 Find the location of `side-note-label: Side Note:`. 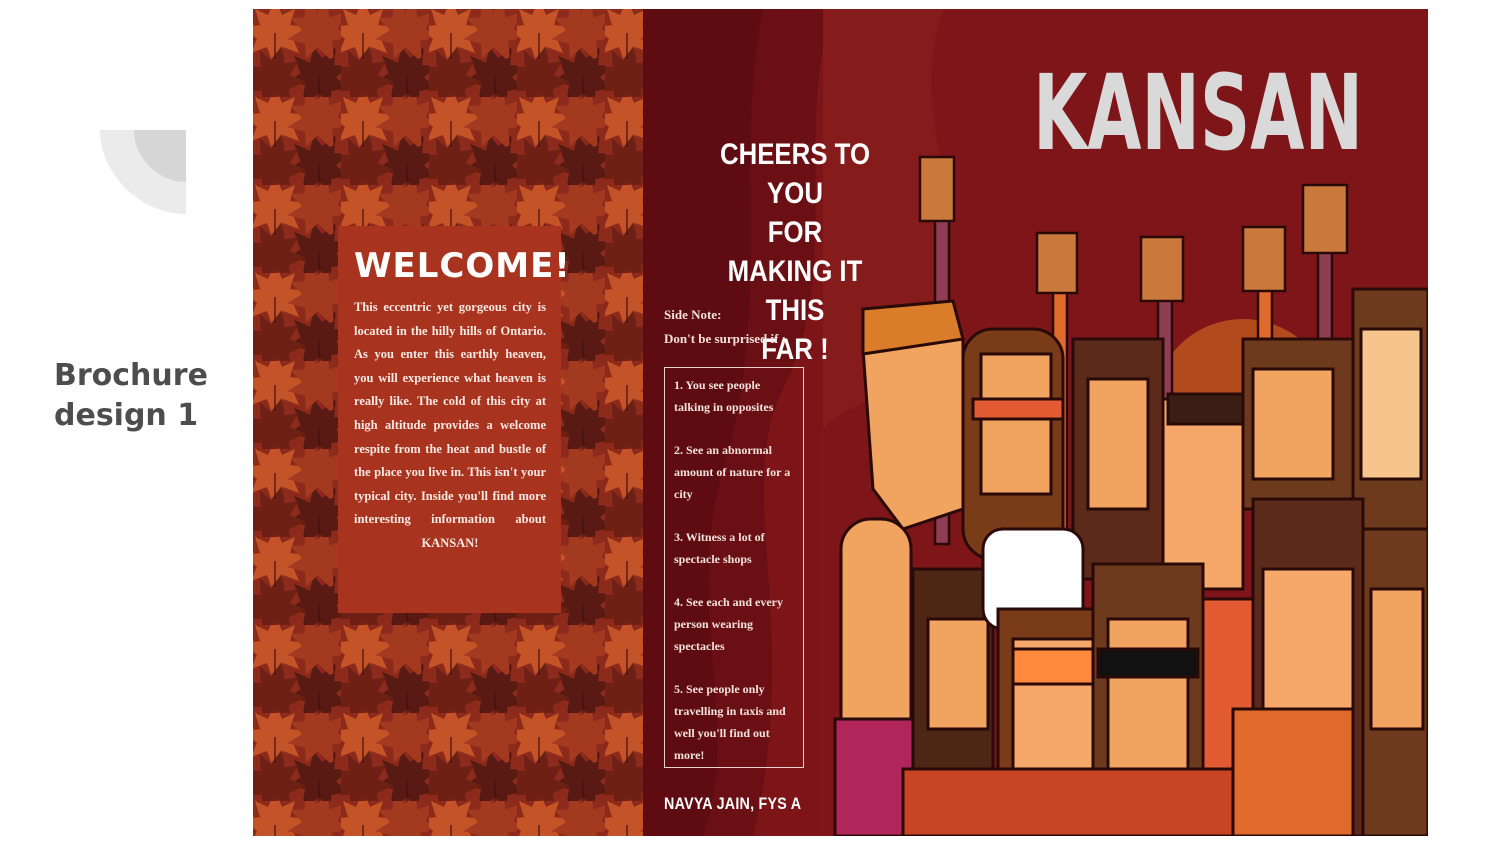

side-note-label: Side Note: is located at coordinates (693, 314).